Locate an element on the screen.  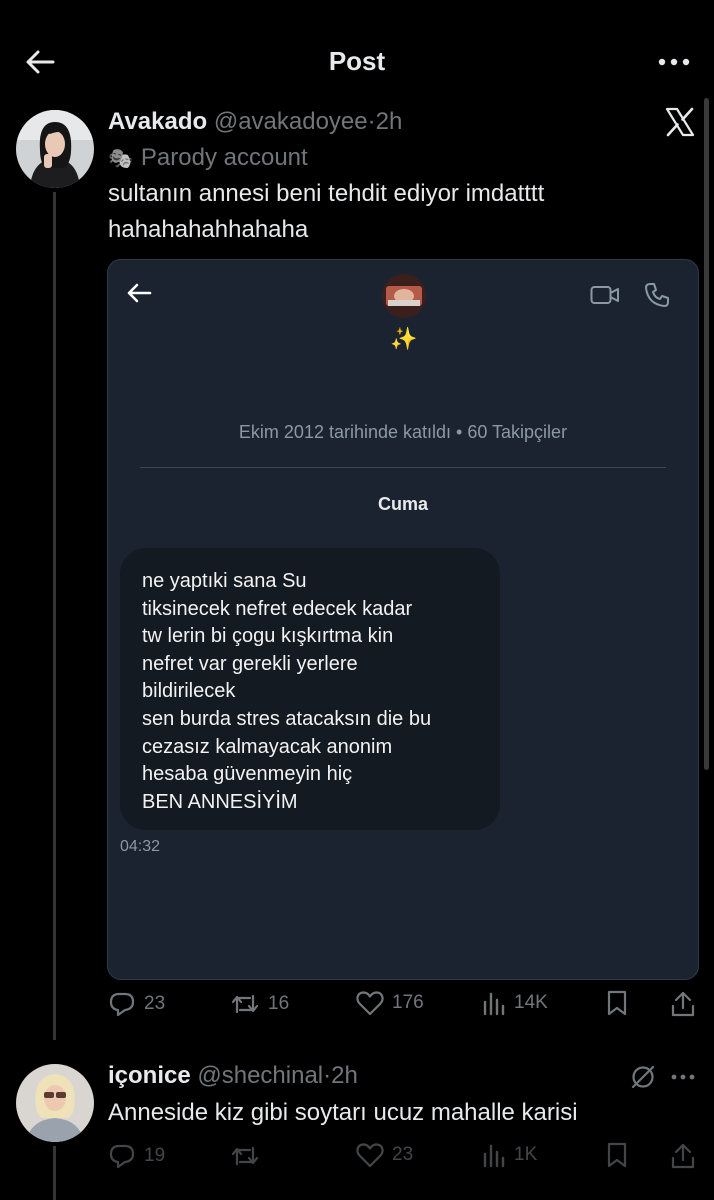
views-count: 1K is located at coordinates (526, 1154).